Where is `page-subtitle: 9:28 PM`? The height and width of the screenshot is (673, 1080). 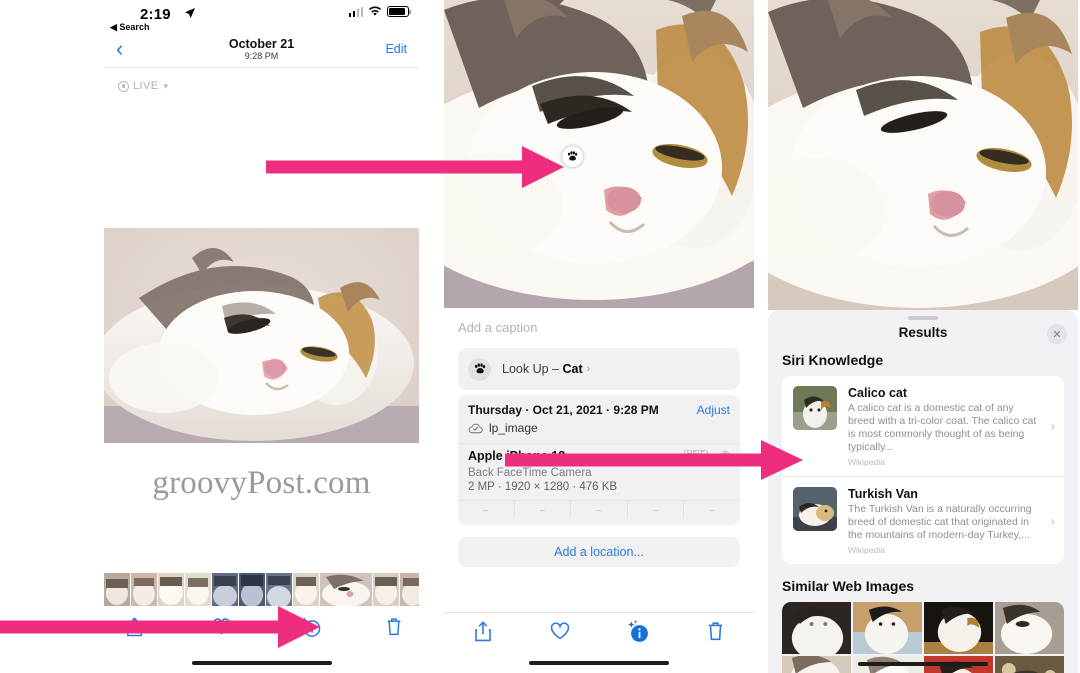
page-subtitle: 9:28 PM is located at coordinates (261, 56).